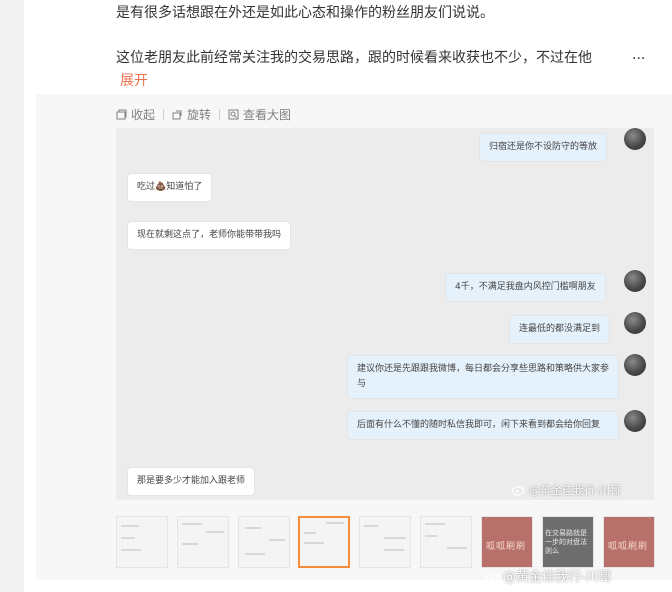 The height and width of the screenshot is (592, 672). What do you see at coordinates (199, 114) in the screenshot?
I see `rotate-label: 旋转` at bounding box center [199, 114].